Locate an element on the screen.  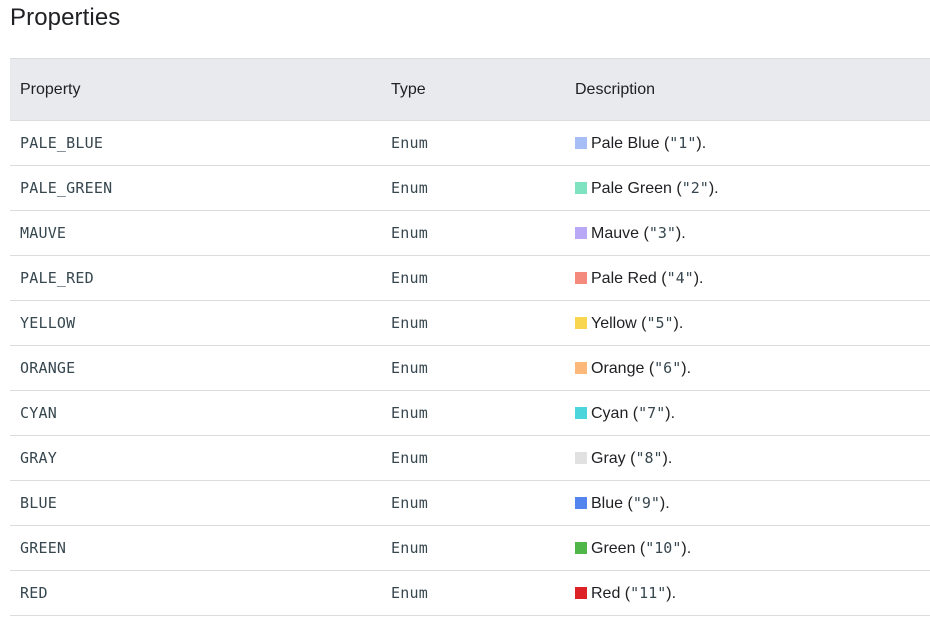
description-cell: Green ("10"). is located at coordinates (747, 548).